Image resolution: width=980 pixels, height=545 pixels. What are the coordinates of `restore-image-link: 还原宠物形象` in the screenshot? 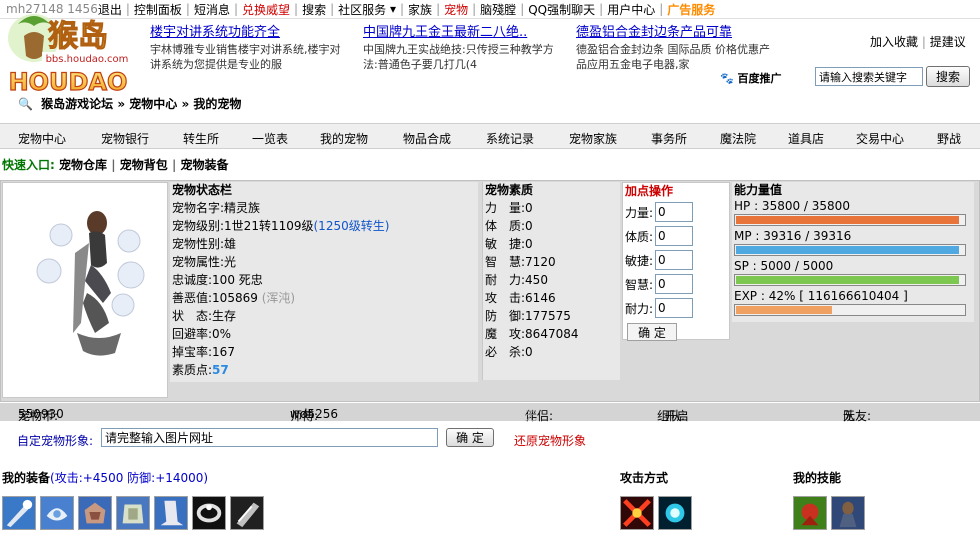 It's located at (550, 440).